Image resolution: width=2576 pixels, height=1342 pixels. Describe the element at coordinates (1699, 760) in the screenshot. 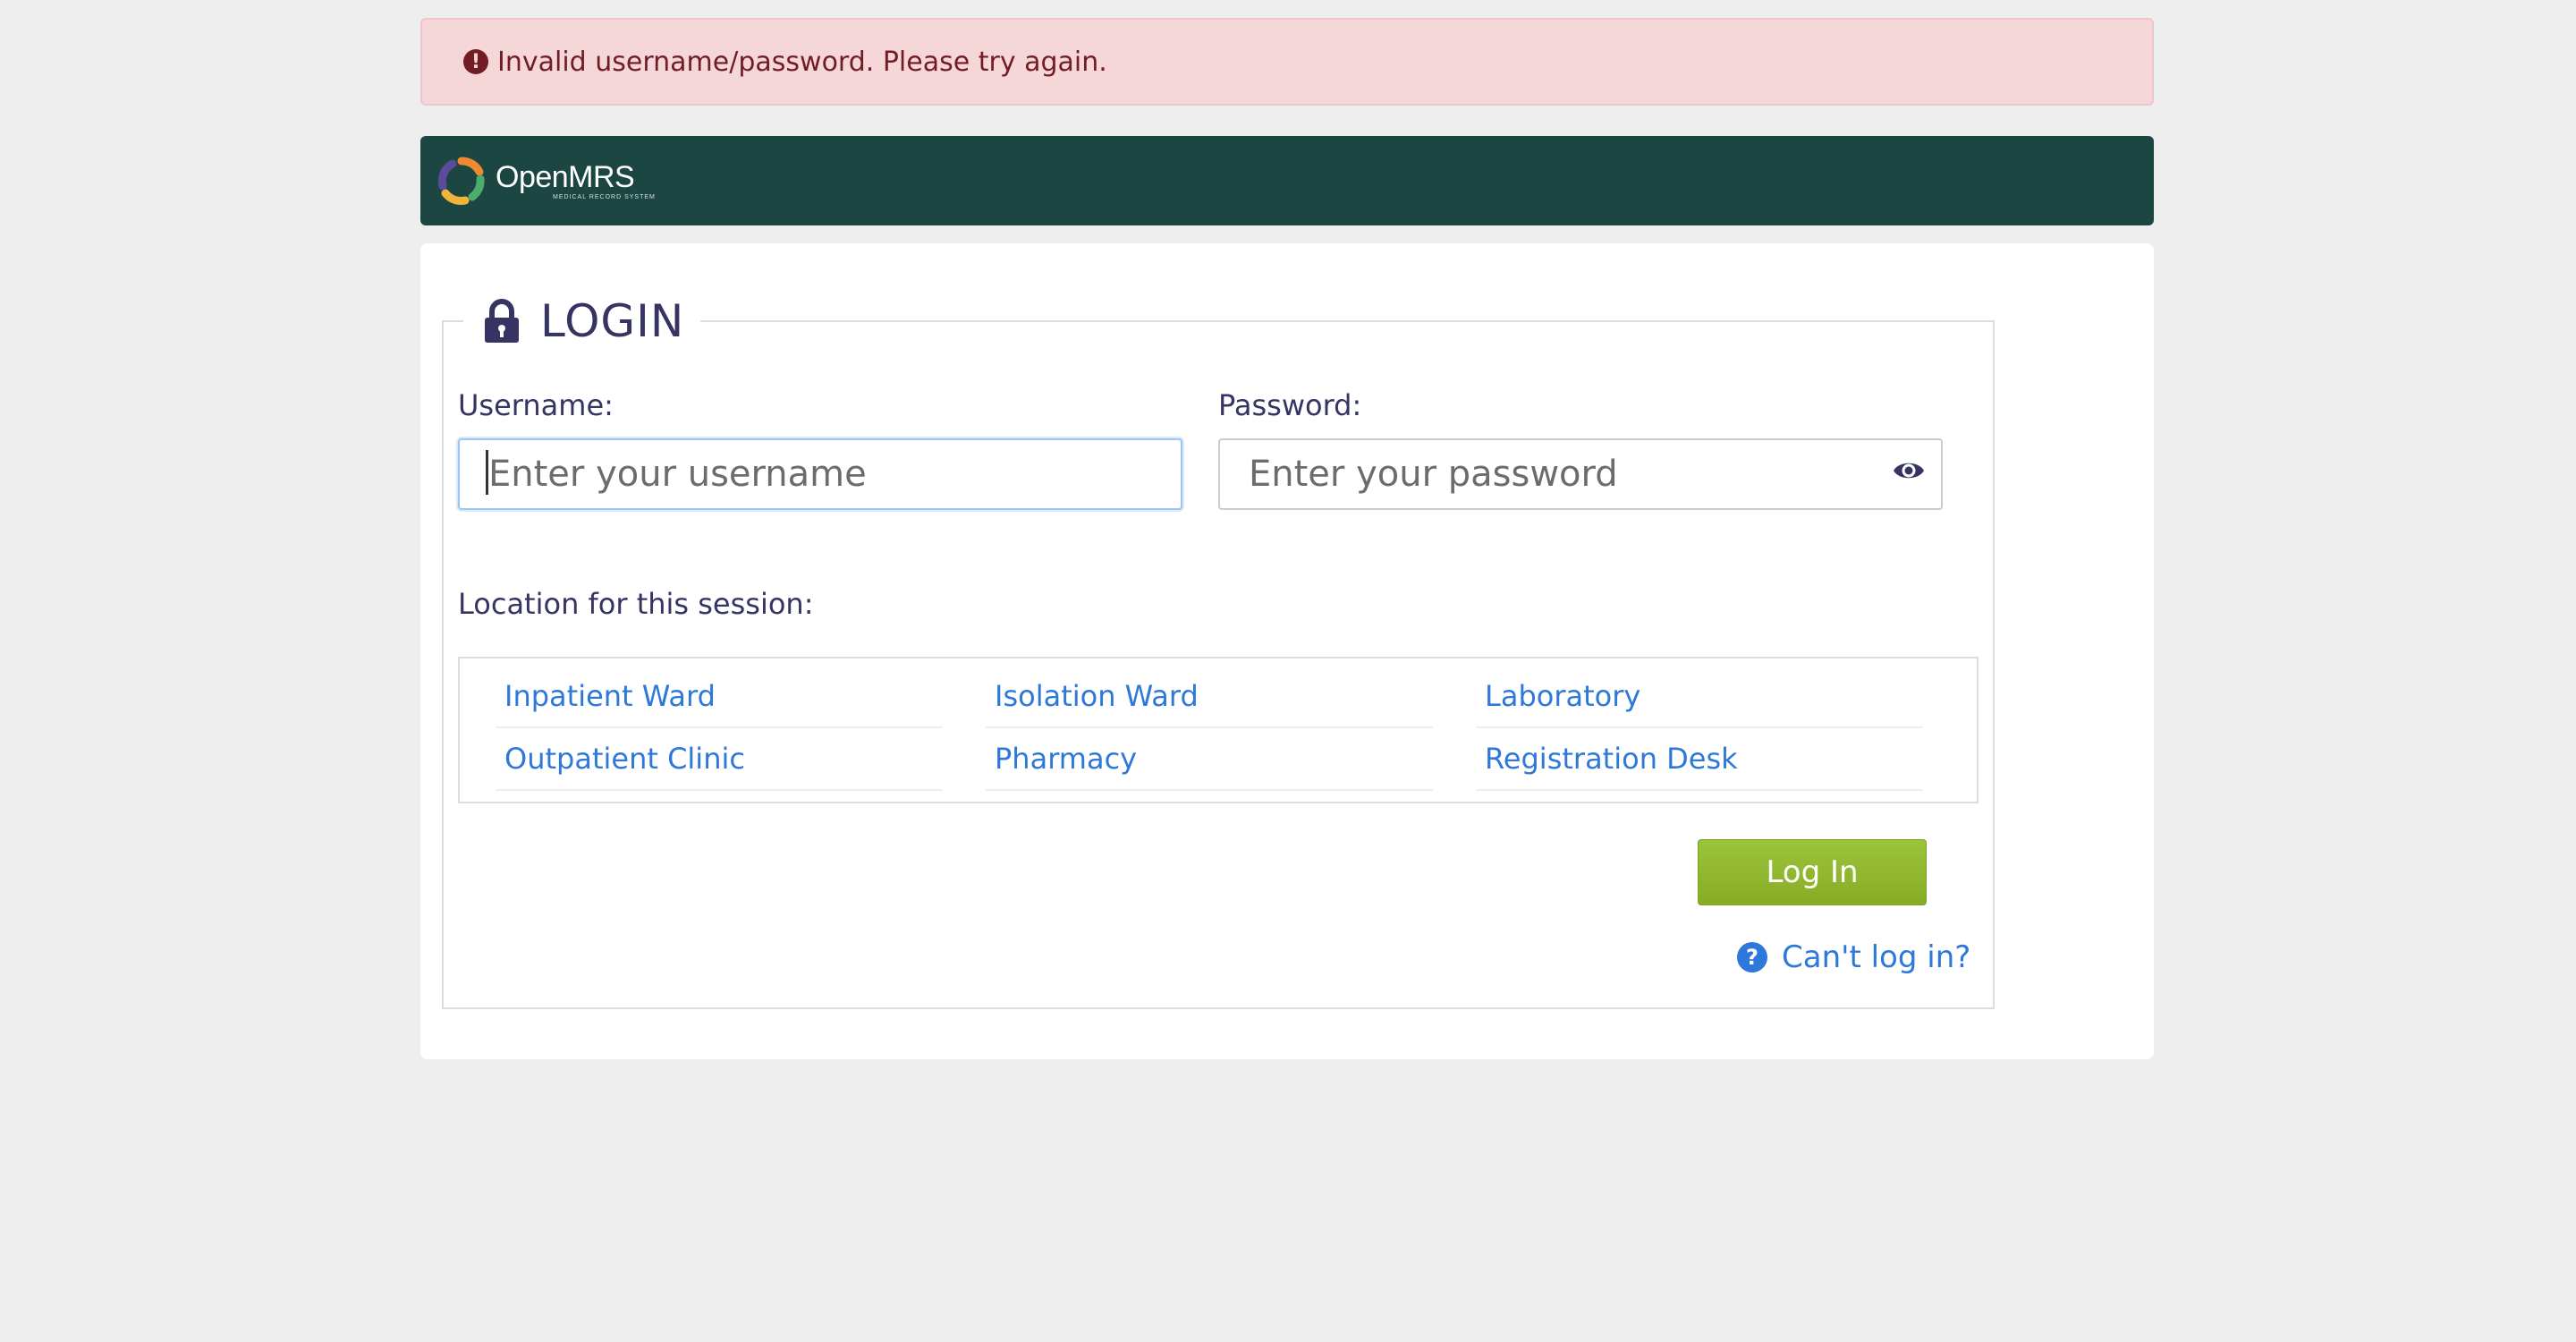

I see `location-registration-desk: Registration Desk` at that location.